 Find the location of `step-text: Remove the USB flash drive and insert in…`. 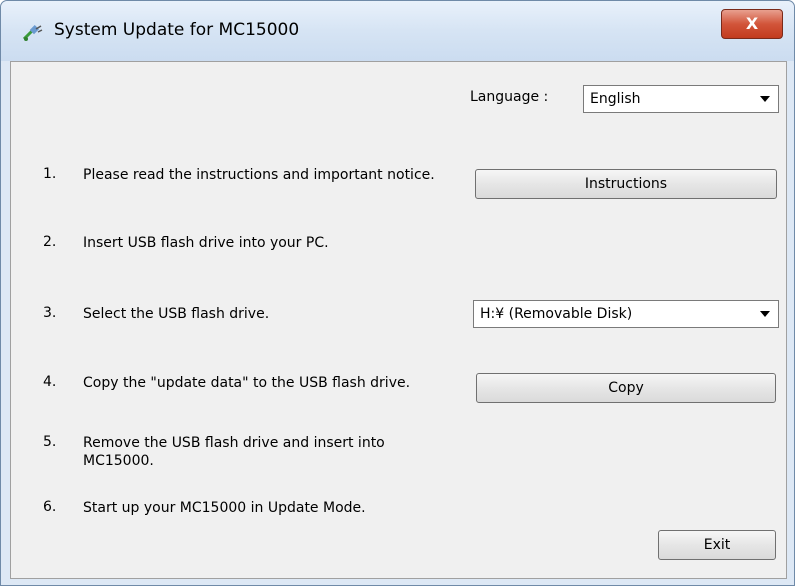

step-text: Remove the USB flash drive and insert in… is located at coordinates (234, 452).